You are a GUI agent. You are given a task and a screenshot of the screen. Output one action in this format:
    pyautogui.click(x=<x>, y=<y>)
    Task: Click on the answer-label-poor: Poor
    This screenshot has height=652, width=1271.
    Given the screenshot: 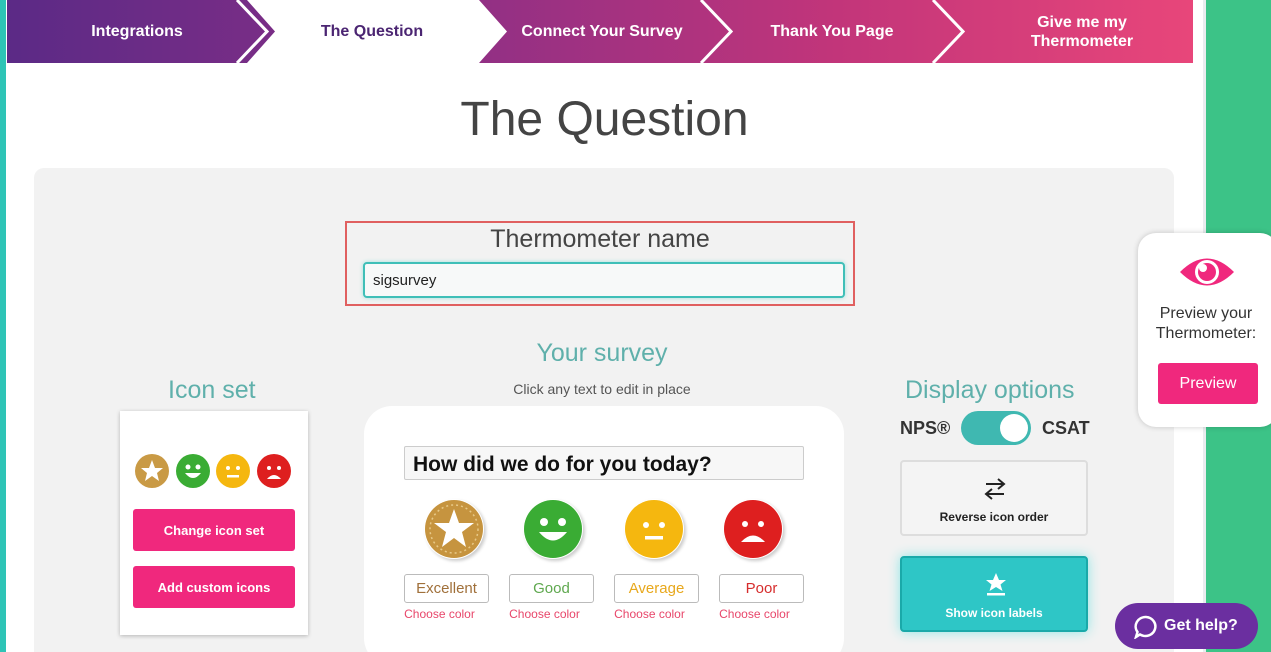 What is the action you would take?
    pyautogui.click(x=761, y=588)
    